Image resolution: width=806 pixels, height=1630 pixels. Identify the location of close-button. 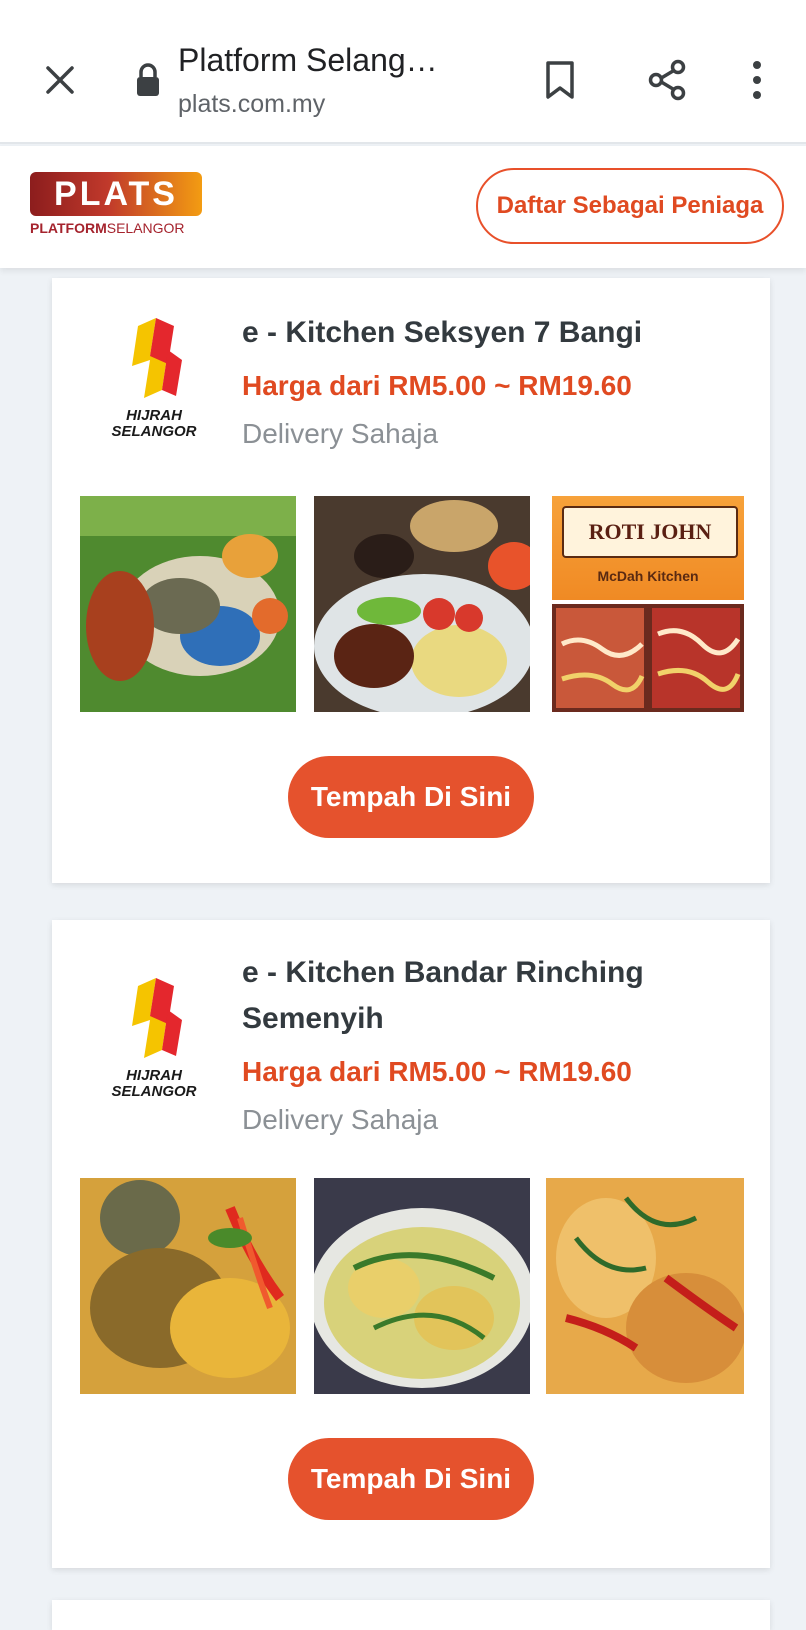
(60, 80).